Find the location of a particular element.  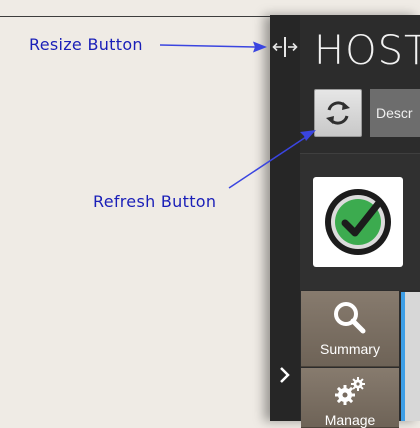

resize-horizontal-icon is located at coordinates (285, 47).